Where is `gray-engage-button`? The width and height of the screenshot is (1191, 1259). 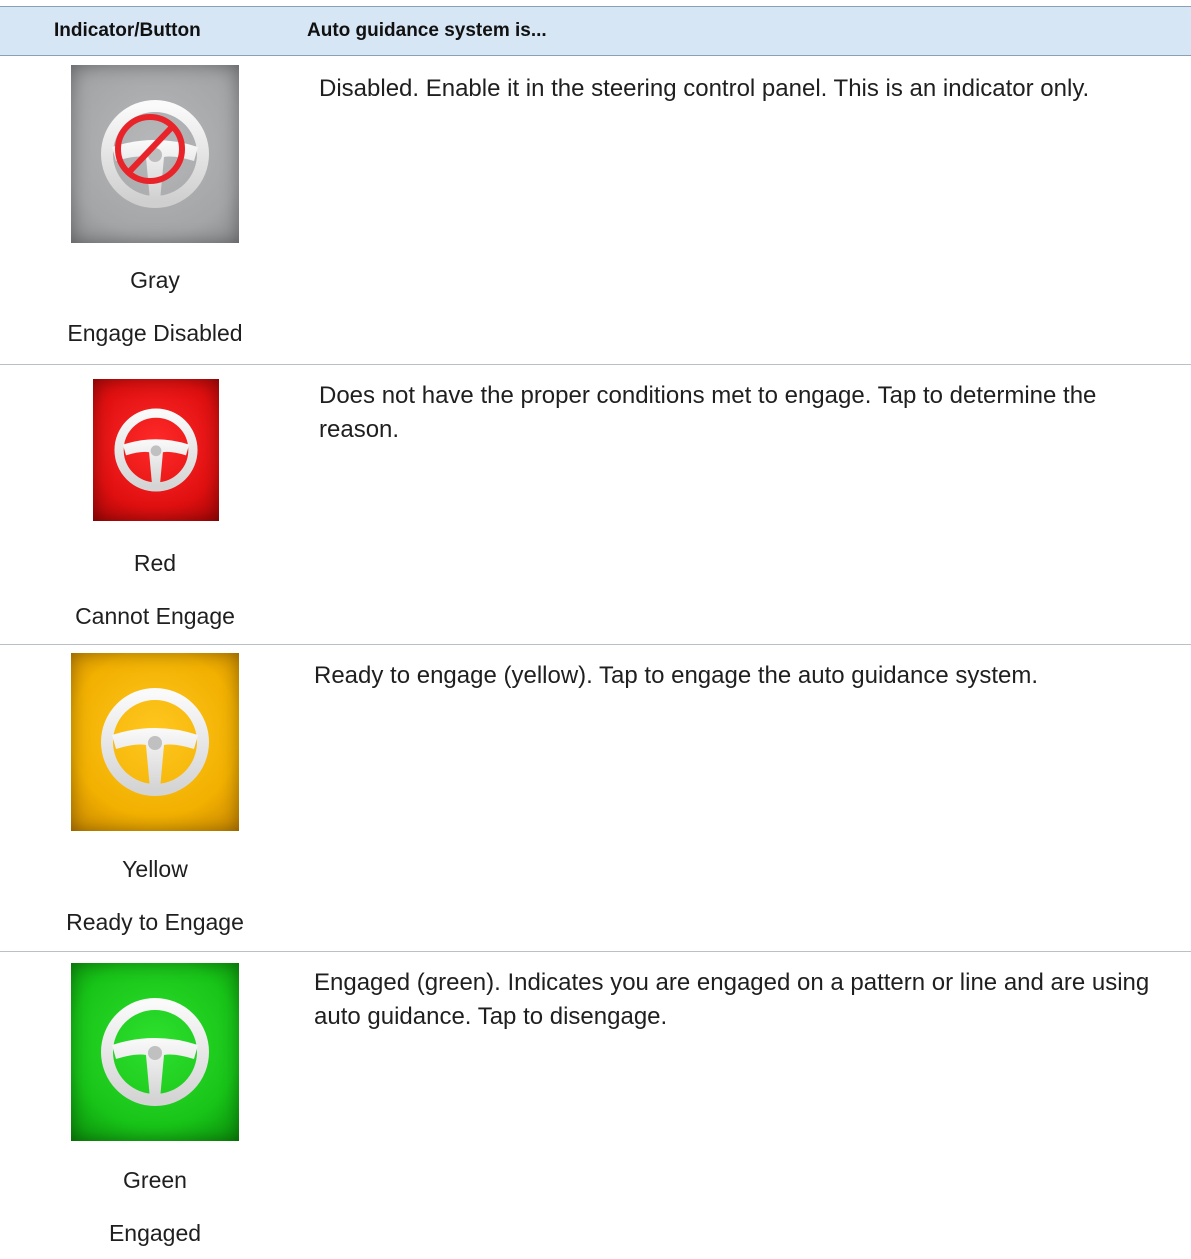 gray-engage-button is located at coordinates (155, 154).